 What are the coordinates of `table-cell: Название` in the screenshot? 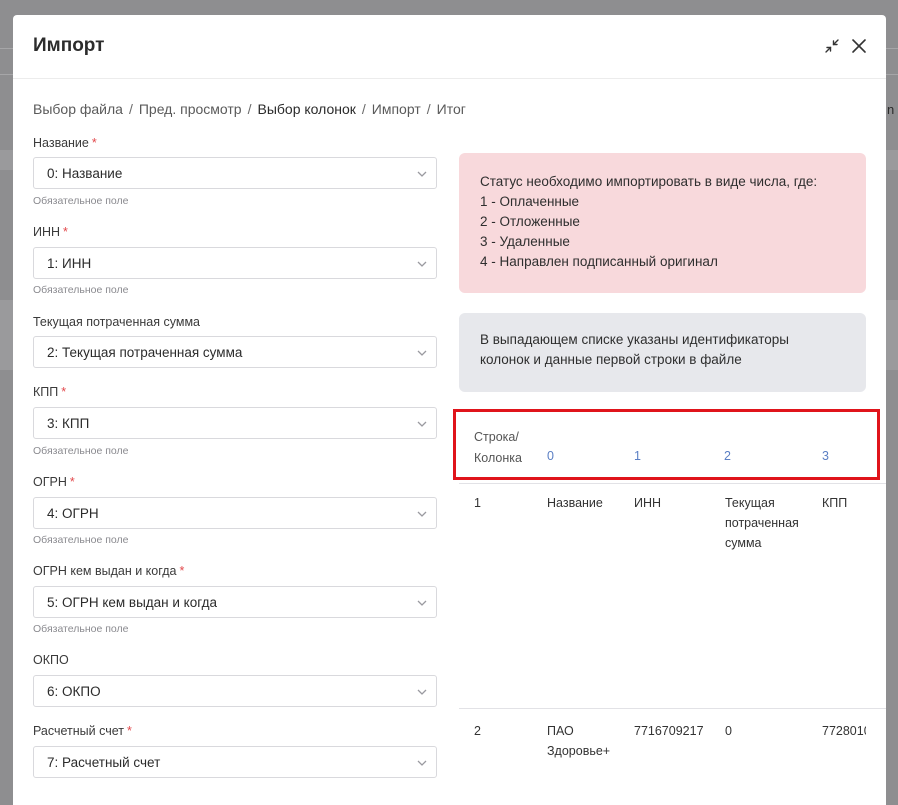 It's located at (575, 503).